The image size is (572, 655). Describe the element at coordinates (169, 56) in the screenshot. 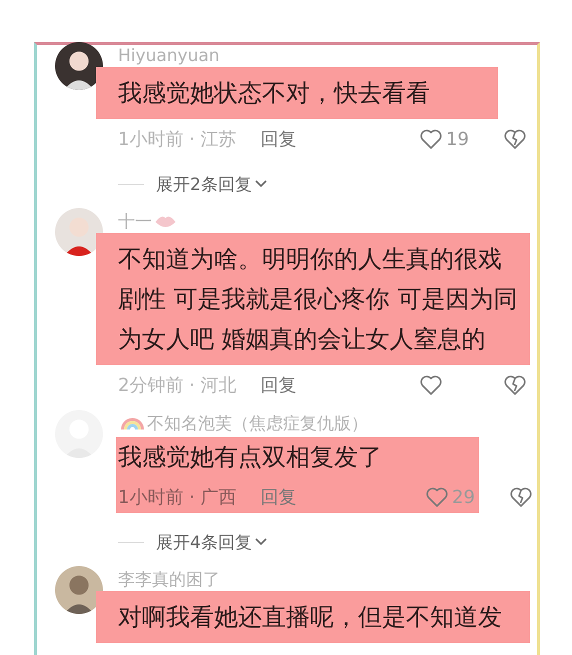

I see `user-name: Hiyuanyuan` at that location.